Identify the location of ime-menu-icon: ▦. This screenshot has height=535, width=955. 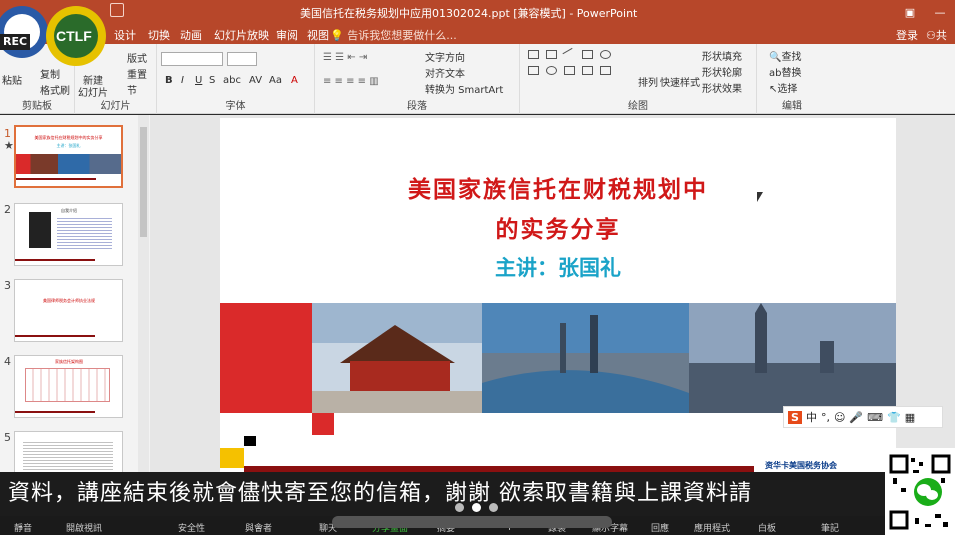
(910, 417).